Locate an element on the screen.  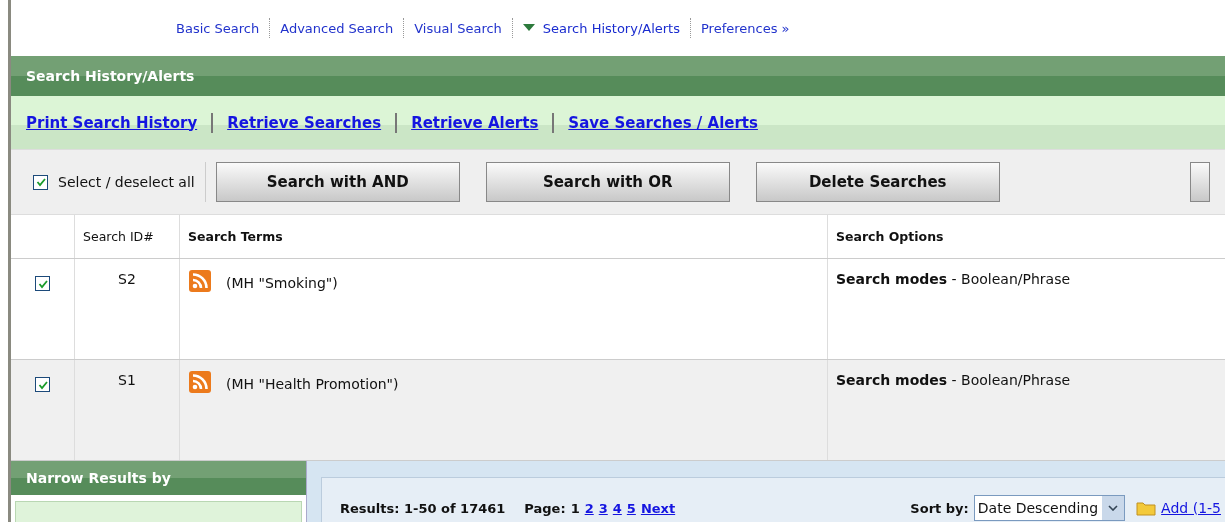
search-terms: (MH "Health Promotion") is located at coordinates (312, 383).